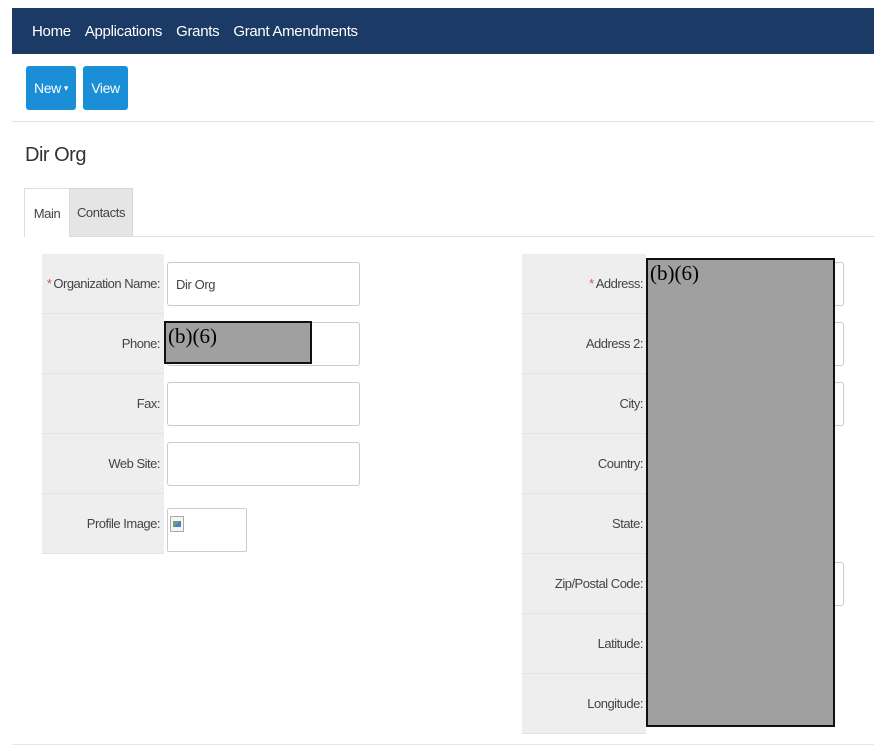  Describe the element at coordinates (124, 31) in the screenshot. I see `nav-applications: Applications` at that location.